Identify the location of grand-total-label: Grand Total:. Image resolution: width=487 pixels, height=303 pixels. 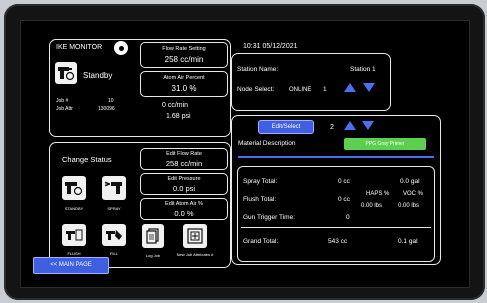
(261, 241).